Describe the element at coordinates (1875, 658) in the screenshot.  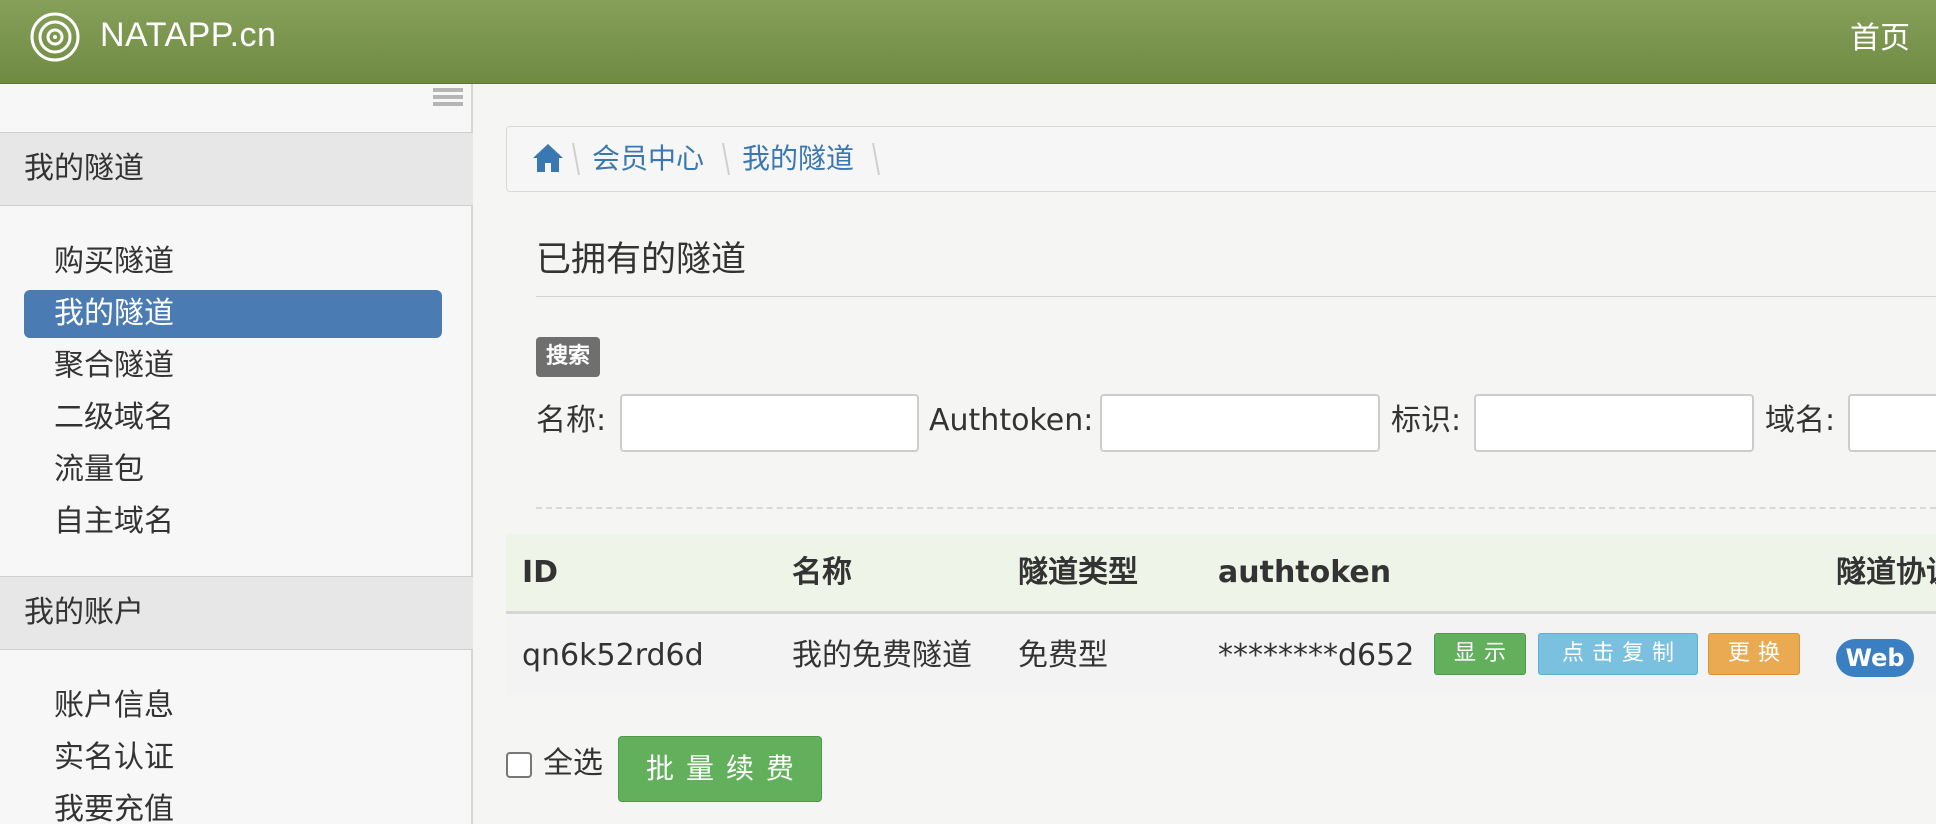
I see `protocol-badge: Web` at that location.